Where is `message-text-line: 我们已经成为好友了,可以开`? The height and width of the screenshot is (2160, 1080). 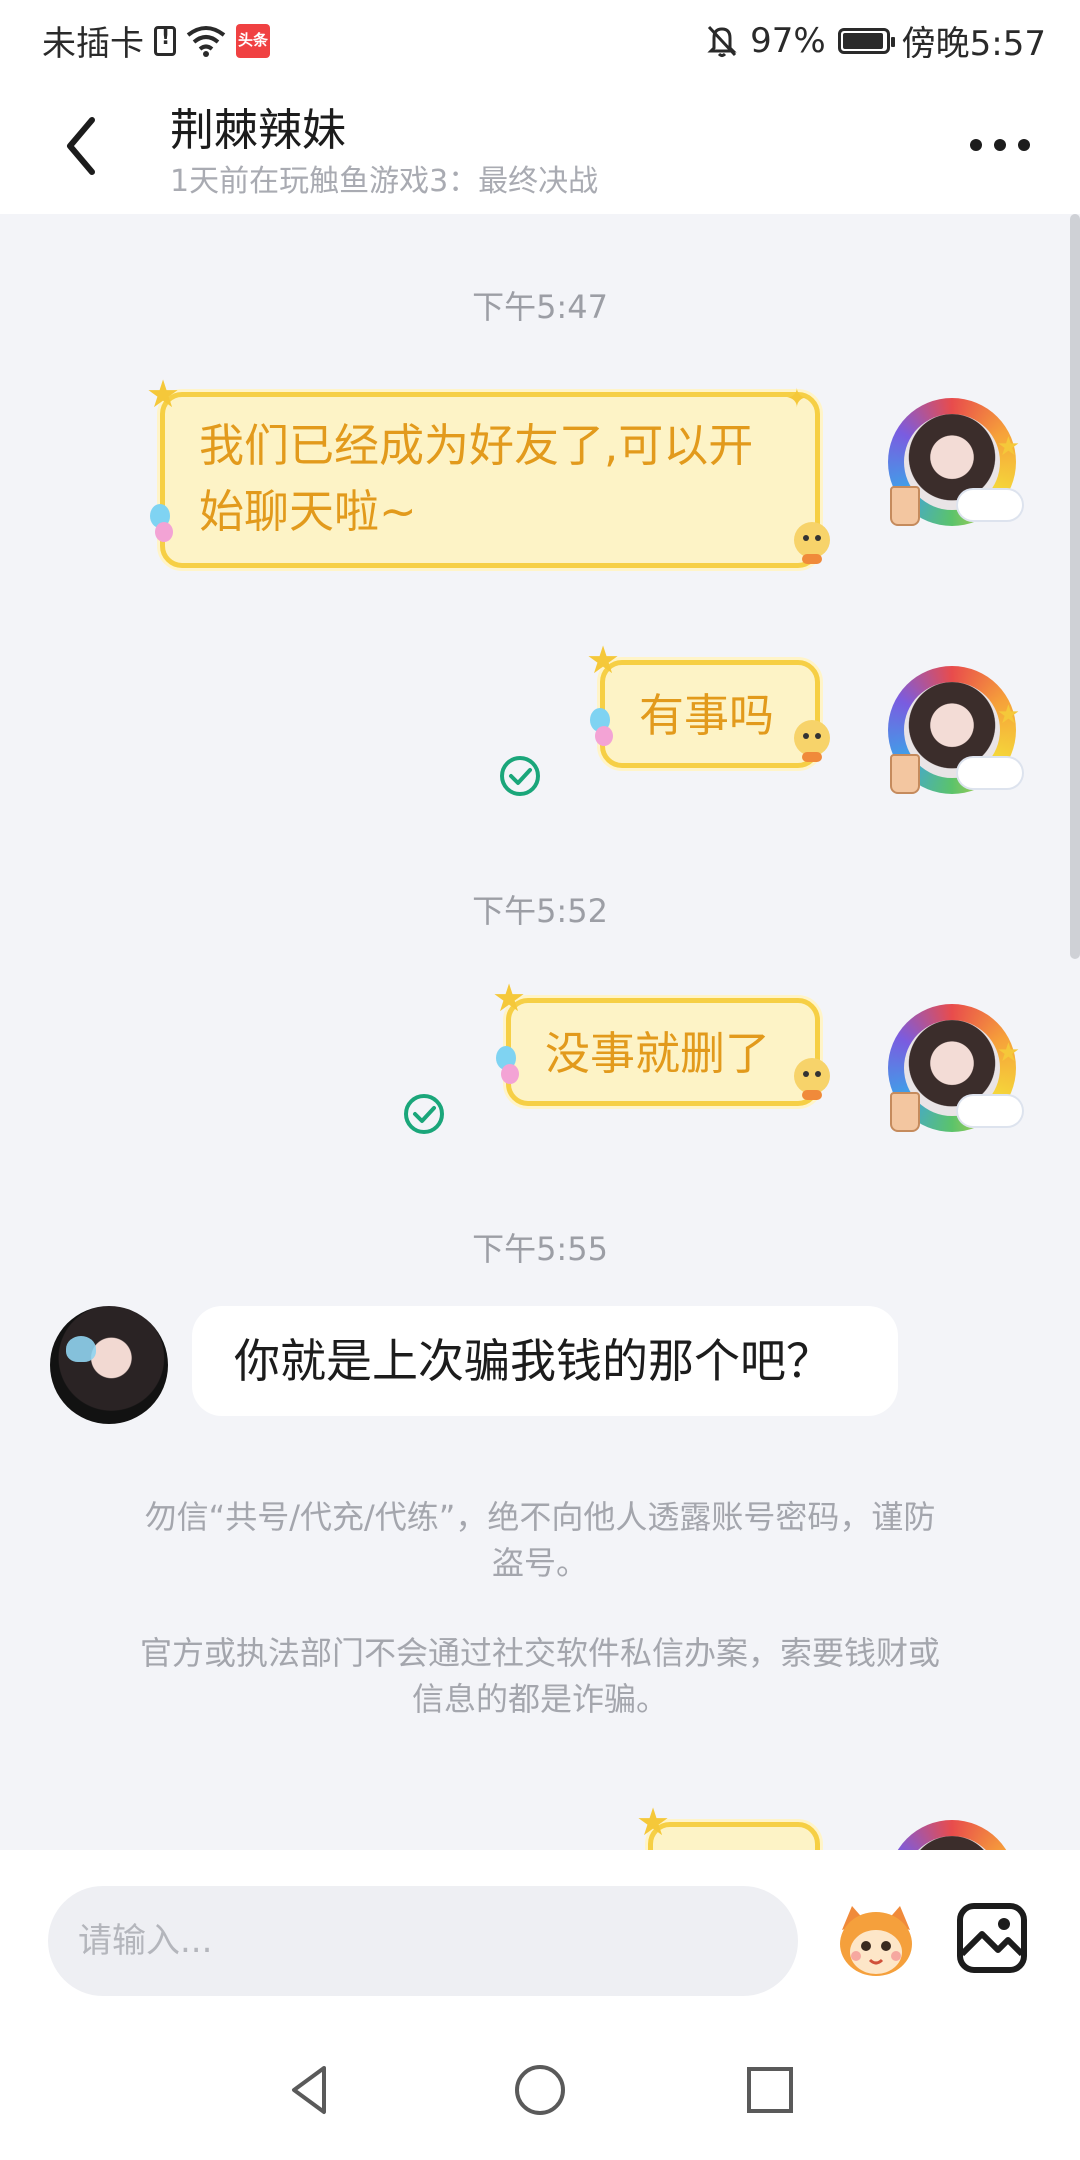 message-text-line: 我们已经成为好友了,可以开 is located at coordinates (476, 445).